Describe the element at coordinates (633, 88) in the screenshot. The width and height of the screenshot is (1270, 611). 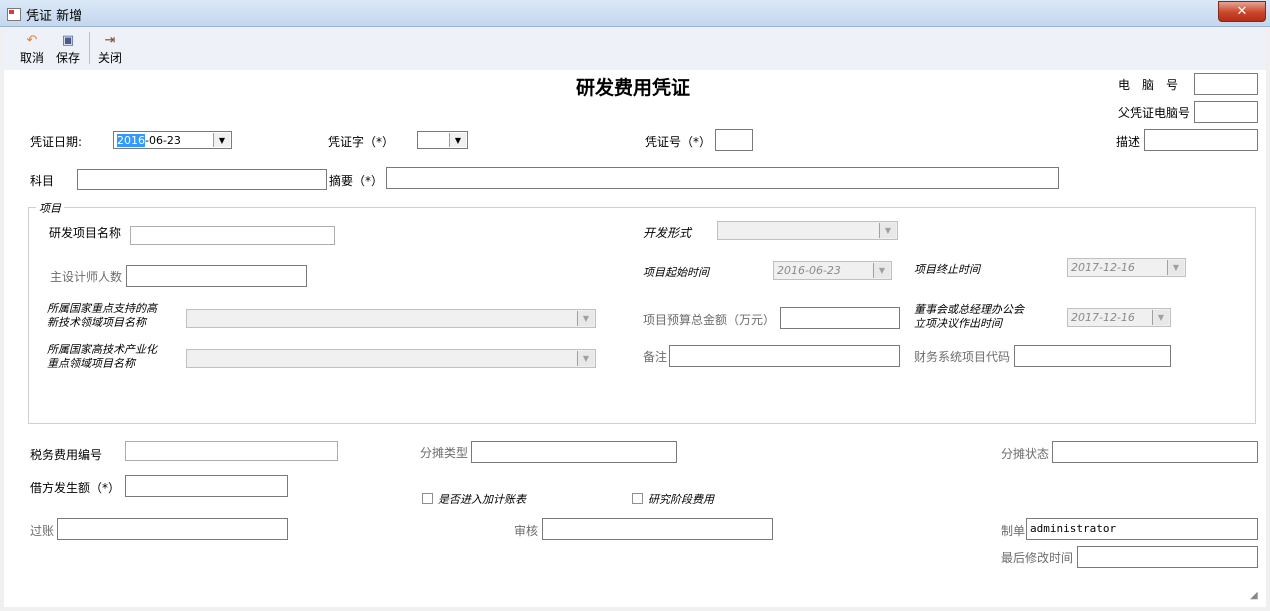
I see `form-heading: 研发费用凭证` at that location.